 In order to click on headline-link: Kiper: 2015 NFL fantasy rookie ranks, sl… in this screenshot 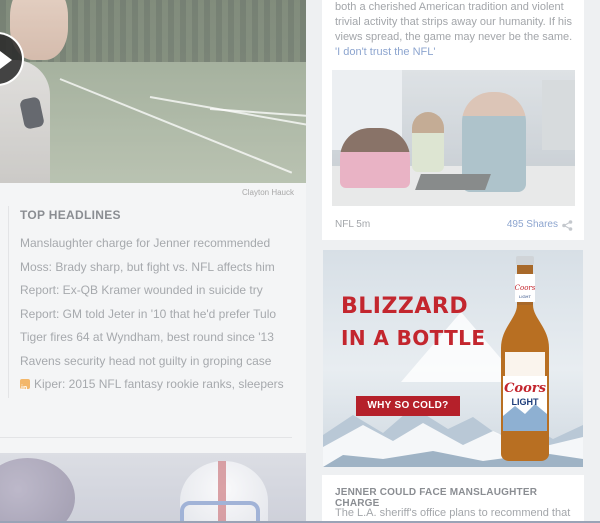, I will do `click(160, 387)`.